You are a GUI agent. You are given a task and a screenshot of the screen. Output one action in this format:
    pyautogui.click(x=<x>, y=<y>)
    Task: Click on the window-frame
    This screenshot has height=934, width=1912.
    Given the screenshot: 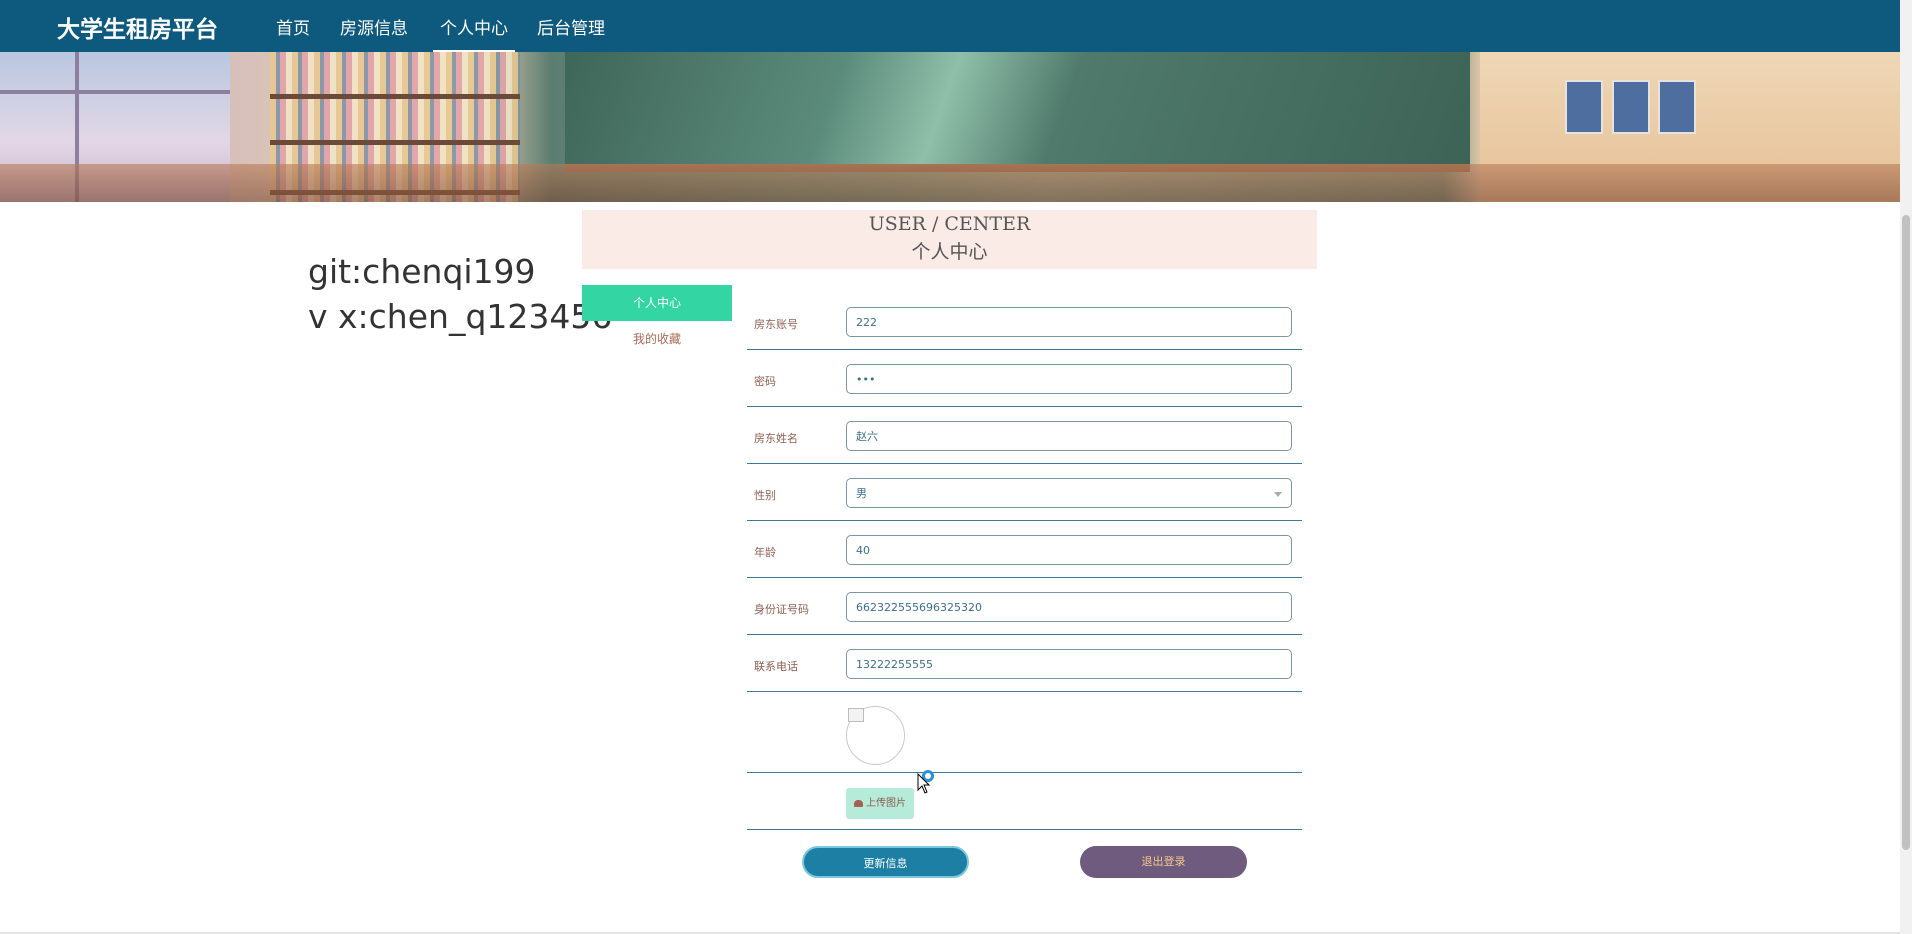 What is the action you would take?
    pyautogui.click(x=115, y=92)
    